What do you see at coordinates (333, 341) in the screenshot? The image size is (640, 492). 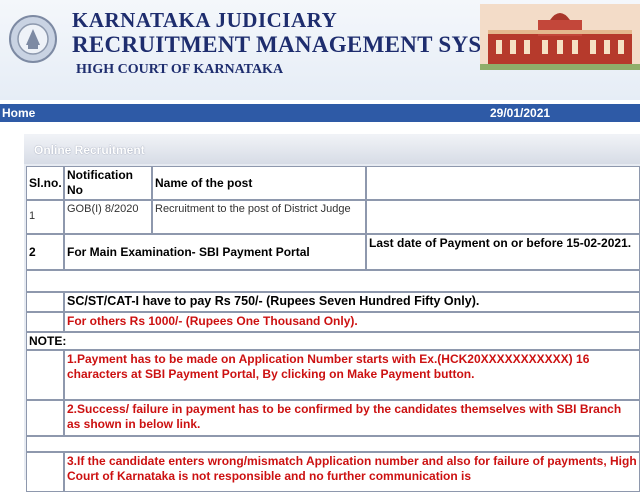 I see `note-label: NOTE:` at bounding box center [333, 341].